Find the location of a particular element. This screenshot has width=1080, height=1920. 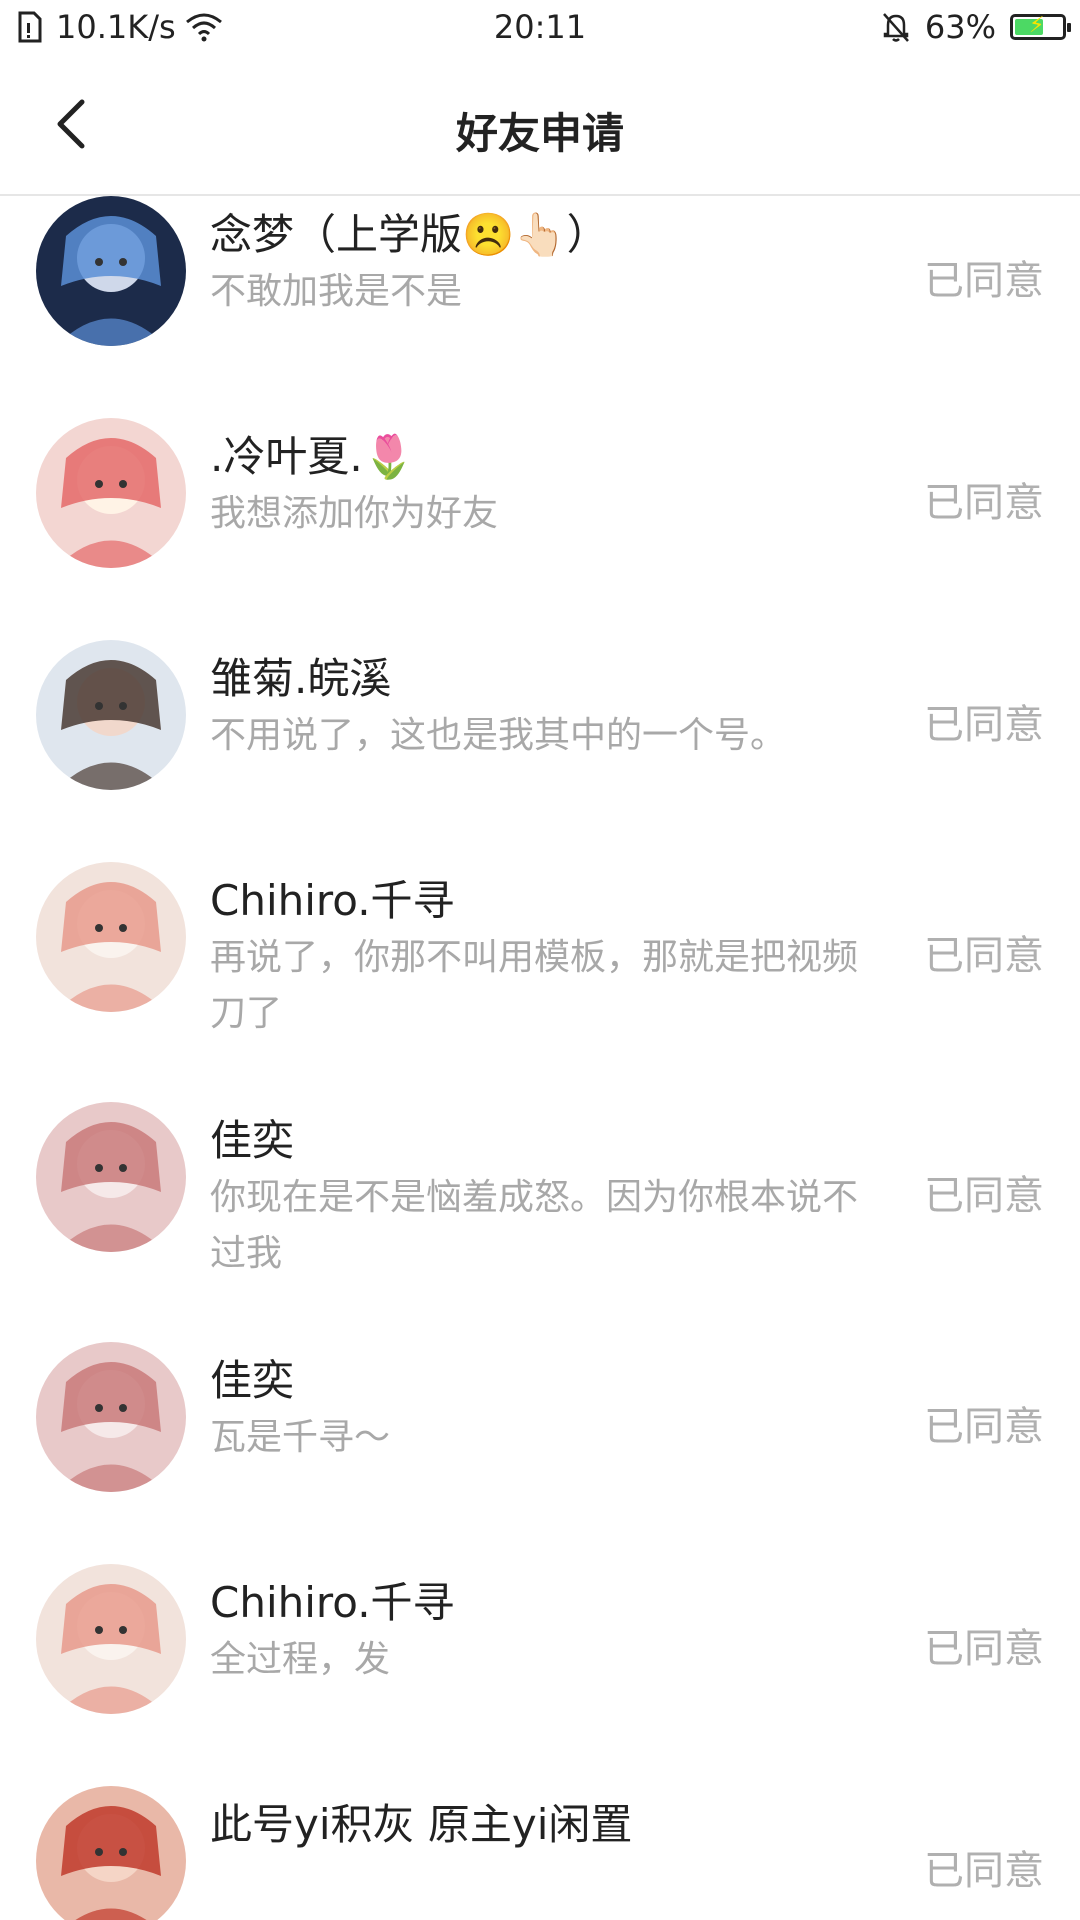

battery-icon: ⚡ is located at coordinates (1040, 26).